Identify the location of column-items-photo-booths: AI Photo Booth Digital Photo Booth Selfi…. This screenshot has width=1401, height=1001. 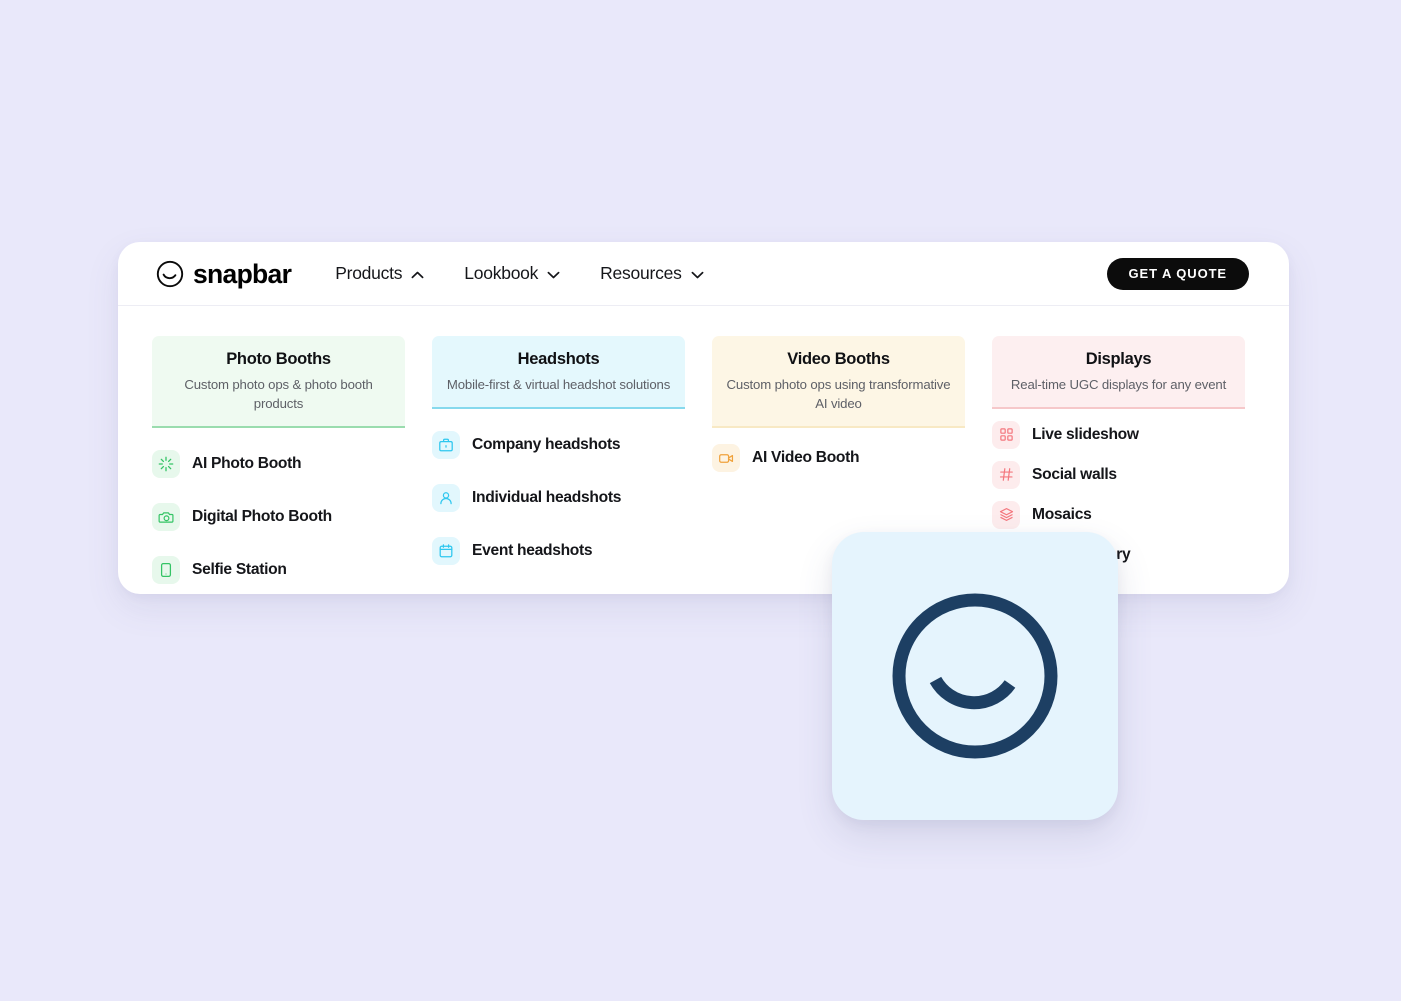
(278, 509).